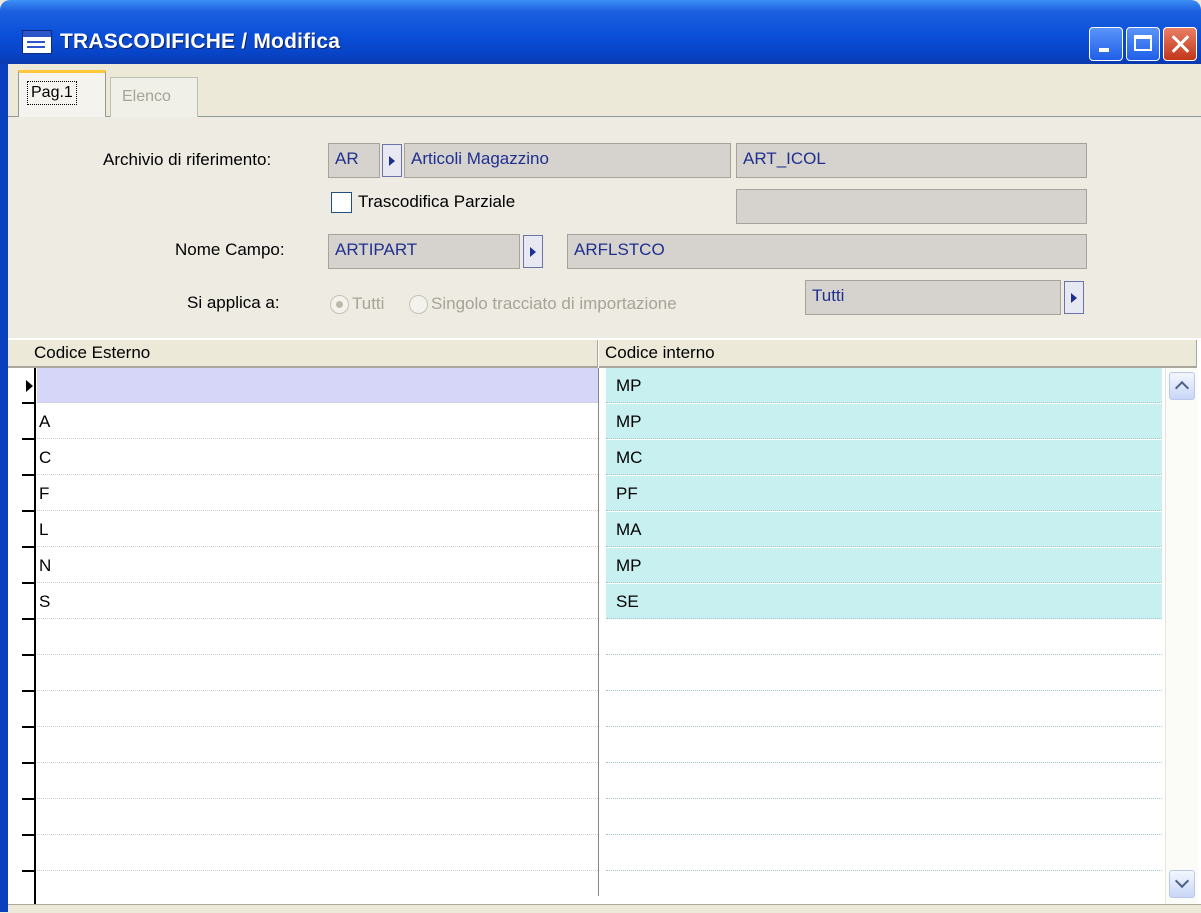  I want to click on trascodifica-parziale-checkbox, so click(341, 202).